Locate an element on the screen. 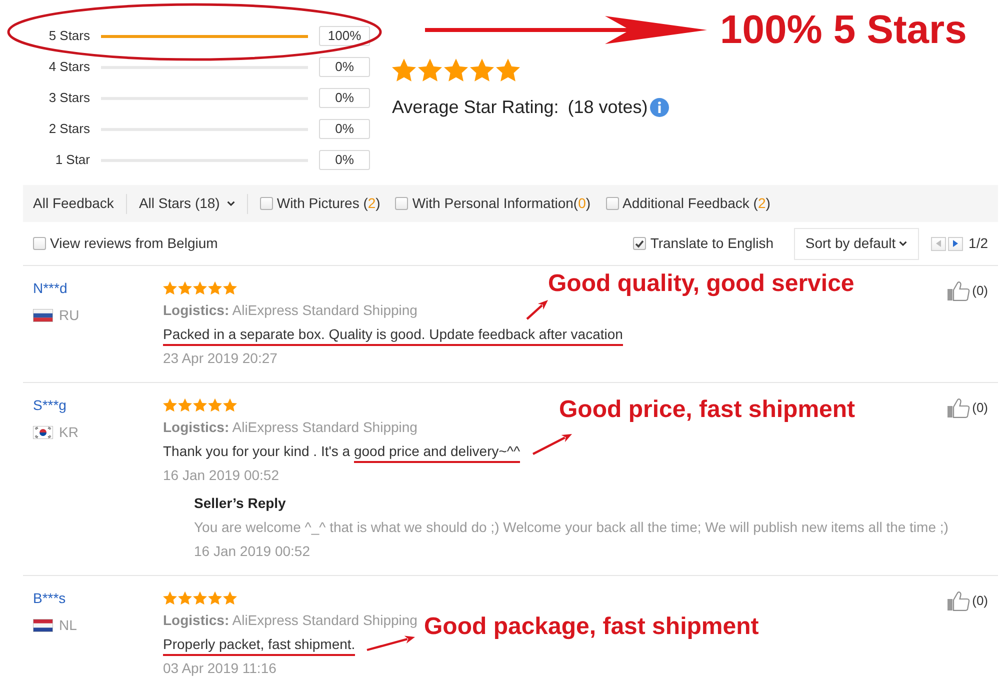 The width and height of the screenshot is (1000, 687). feedback-heading: All Feedback is located at coordinates (73, 203).